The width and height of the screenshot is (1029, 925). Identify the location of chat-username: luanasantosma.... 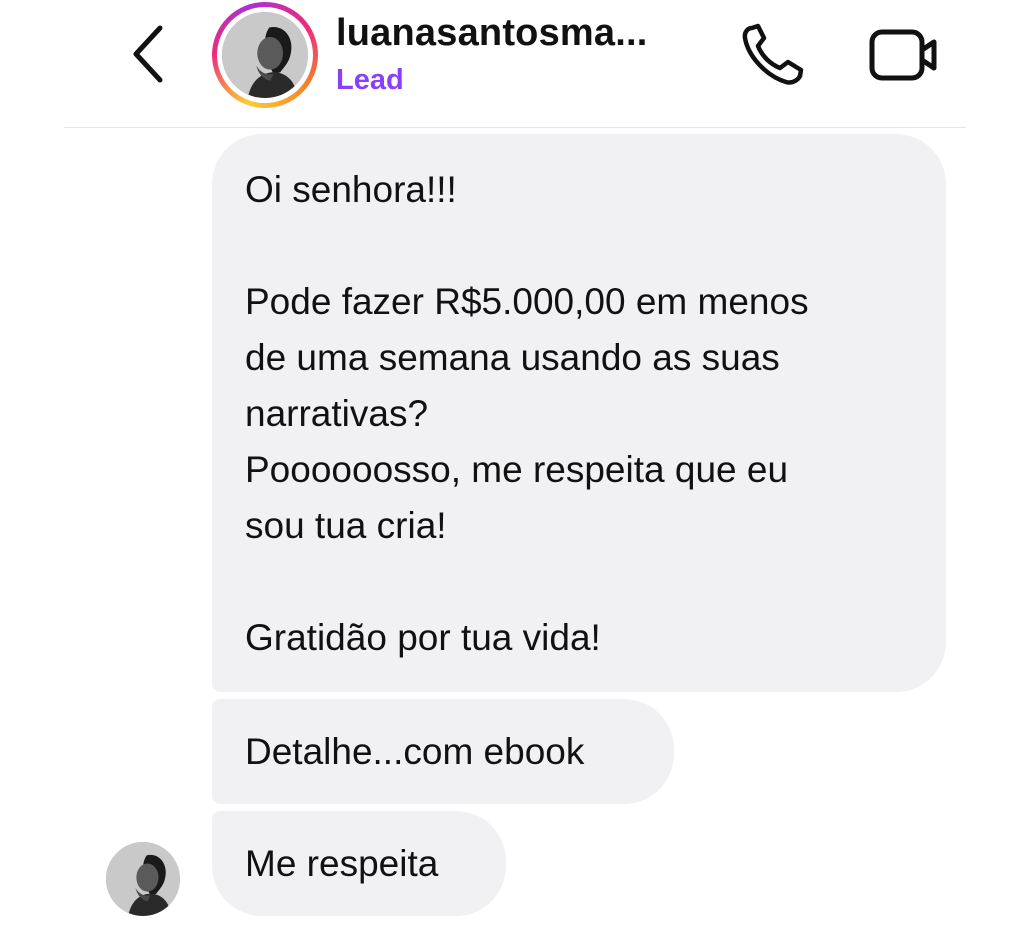
(492, 33).